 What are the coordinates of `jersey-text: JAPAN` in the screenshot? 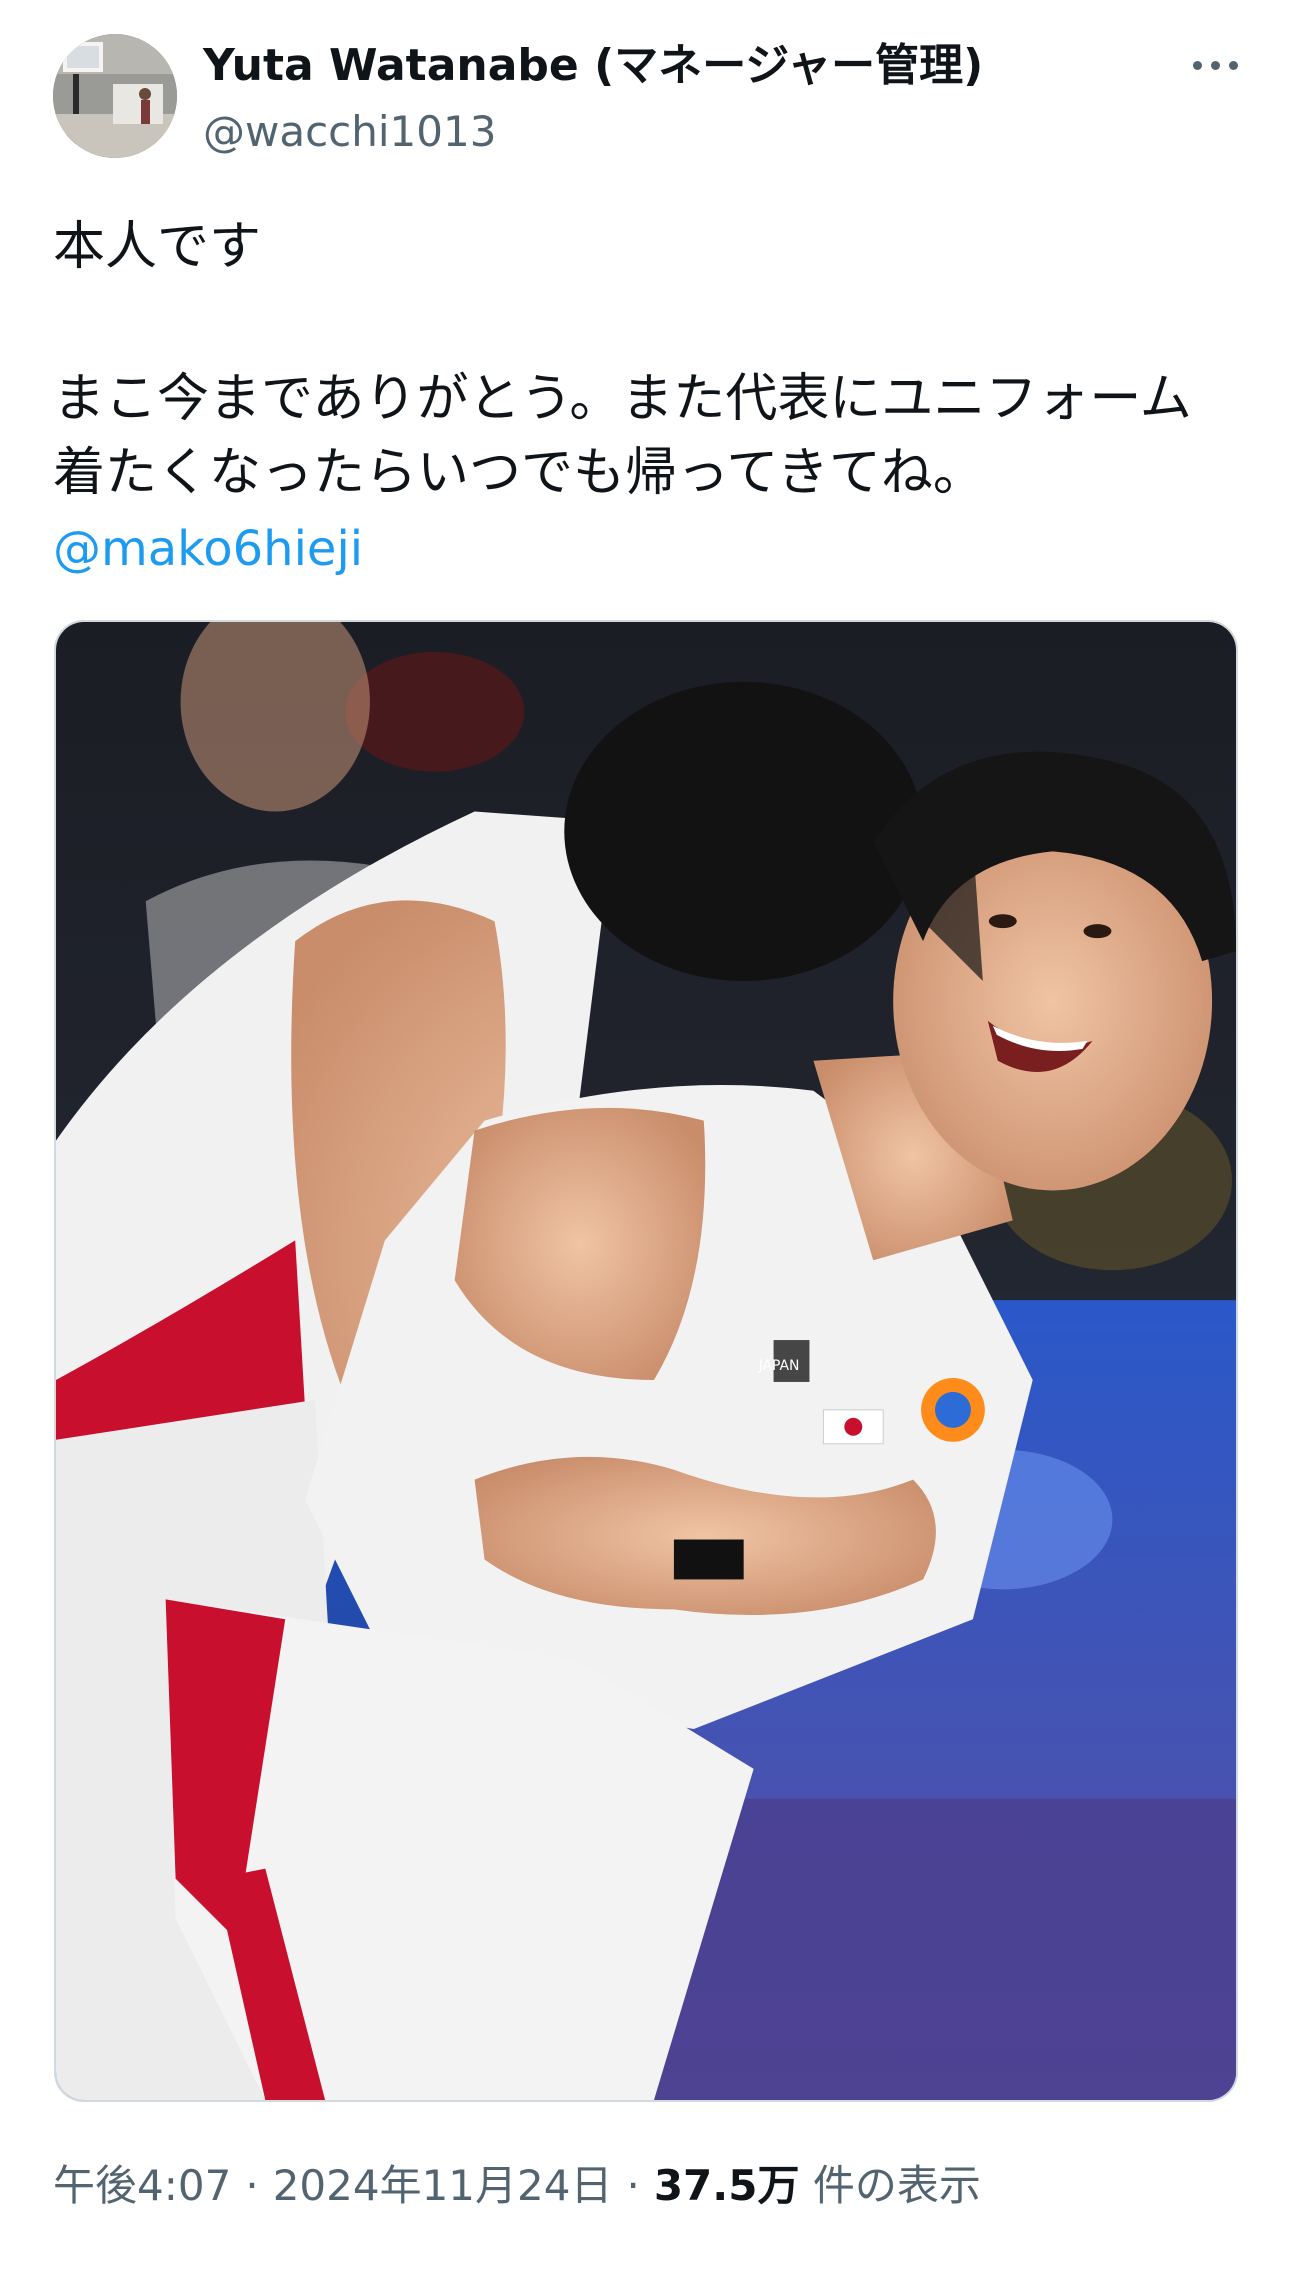 It's located at (779, 1366).